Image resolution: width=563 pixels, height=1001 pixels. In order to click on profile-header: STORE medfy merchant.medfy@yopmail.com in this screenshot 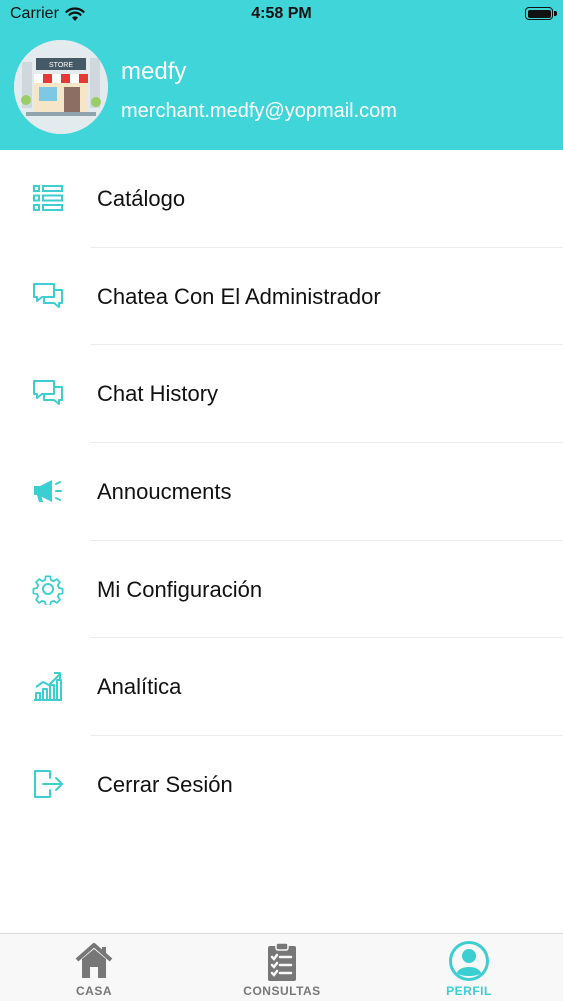, I will do `click(281, 90)`.